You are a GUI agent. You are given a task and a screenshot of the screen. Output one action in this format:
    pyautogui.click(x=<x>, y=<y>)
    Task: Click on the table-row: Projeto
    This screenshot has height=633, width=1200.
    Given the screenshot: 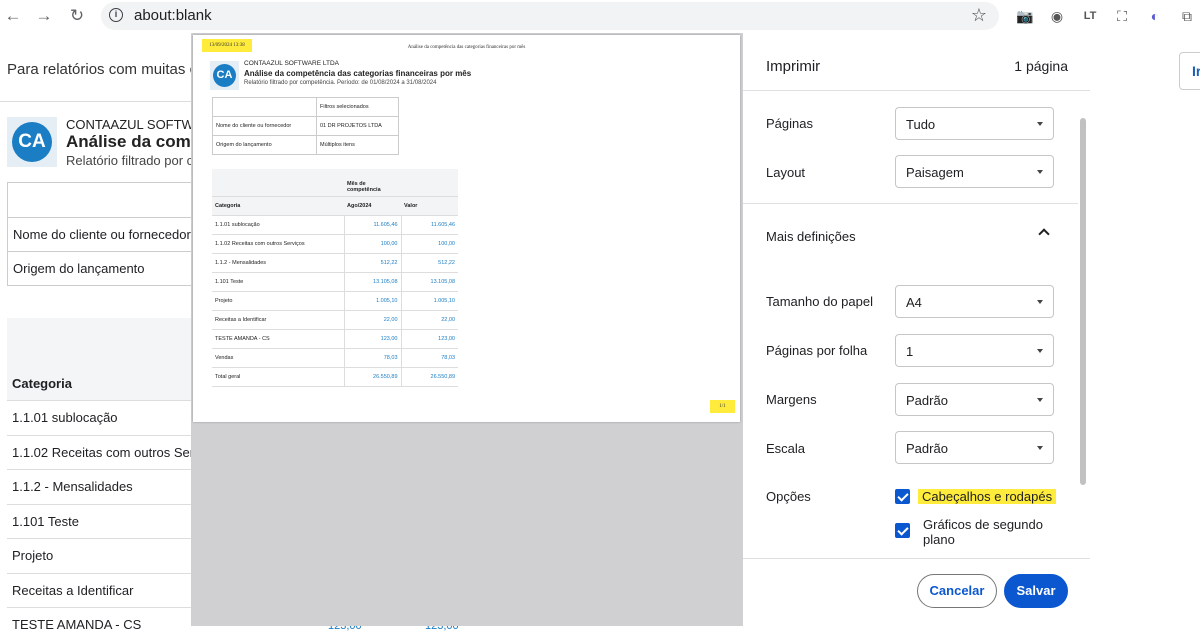 What is the action you would take?
    pyautogui.click(x=107, y=556)
    